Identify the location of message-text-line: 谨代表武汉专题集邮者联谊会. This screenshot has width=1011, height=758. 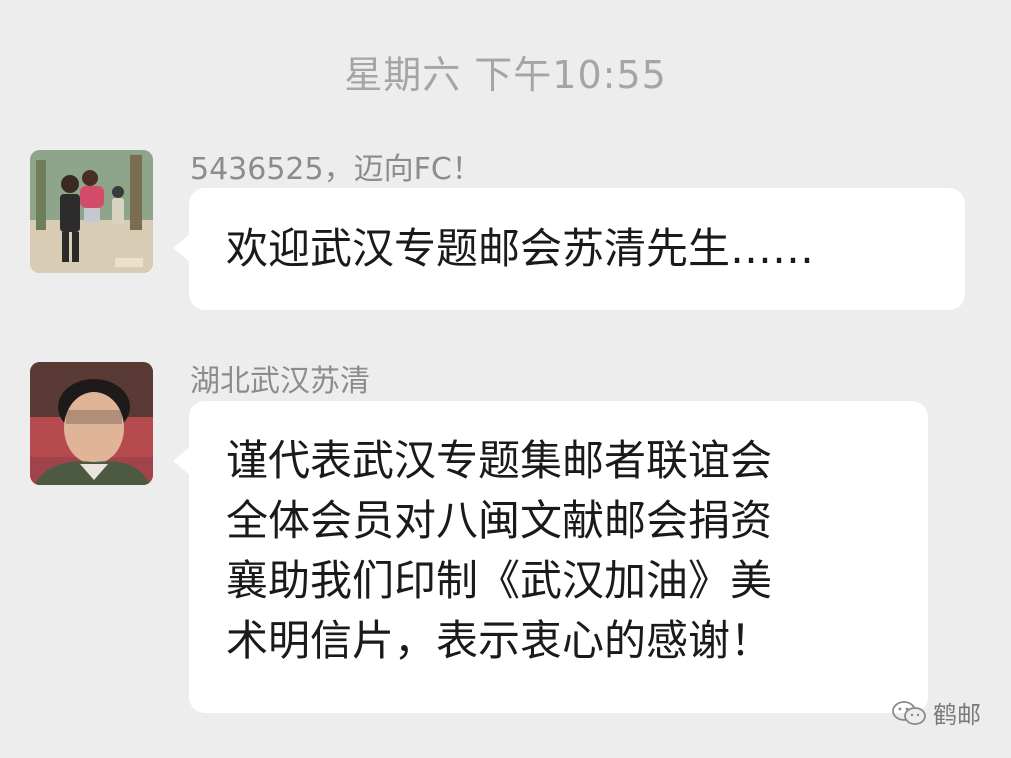
(499, 460).